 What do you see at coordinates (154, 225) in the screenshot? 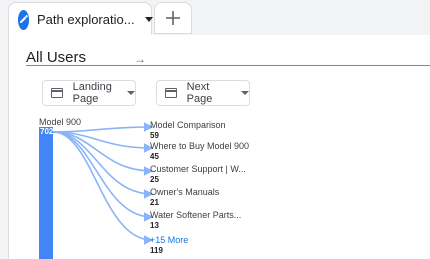
I see `destination-value: 13` at bounding box center [154, 225].